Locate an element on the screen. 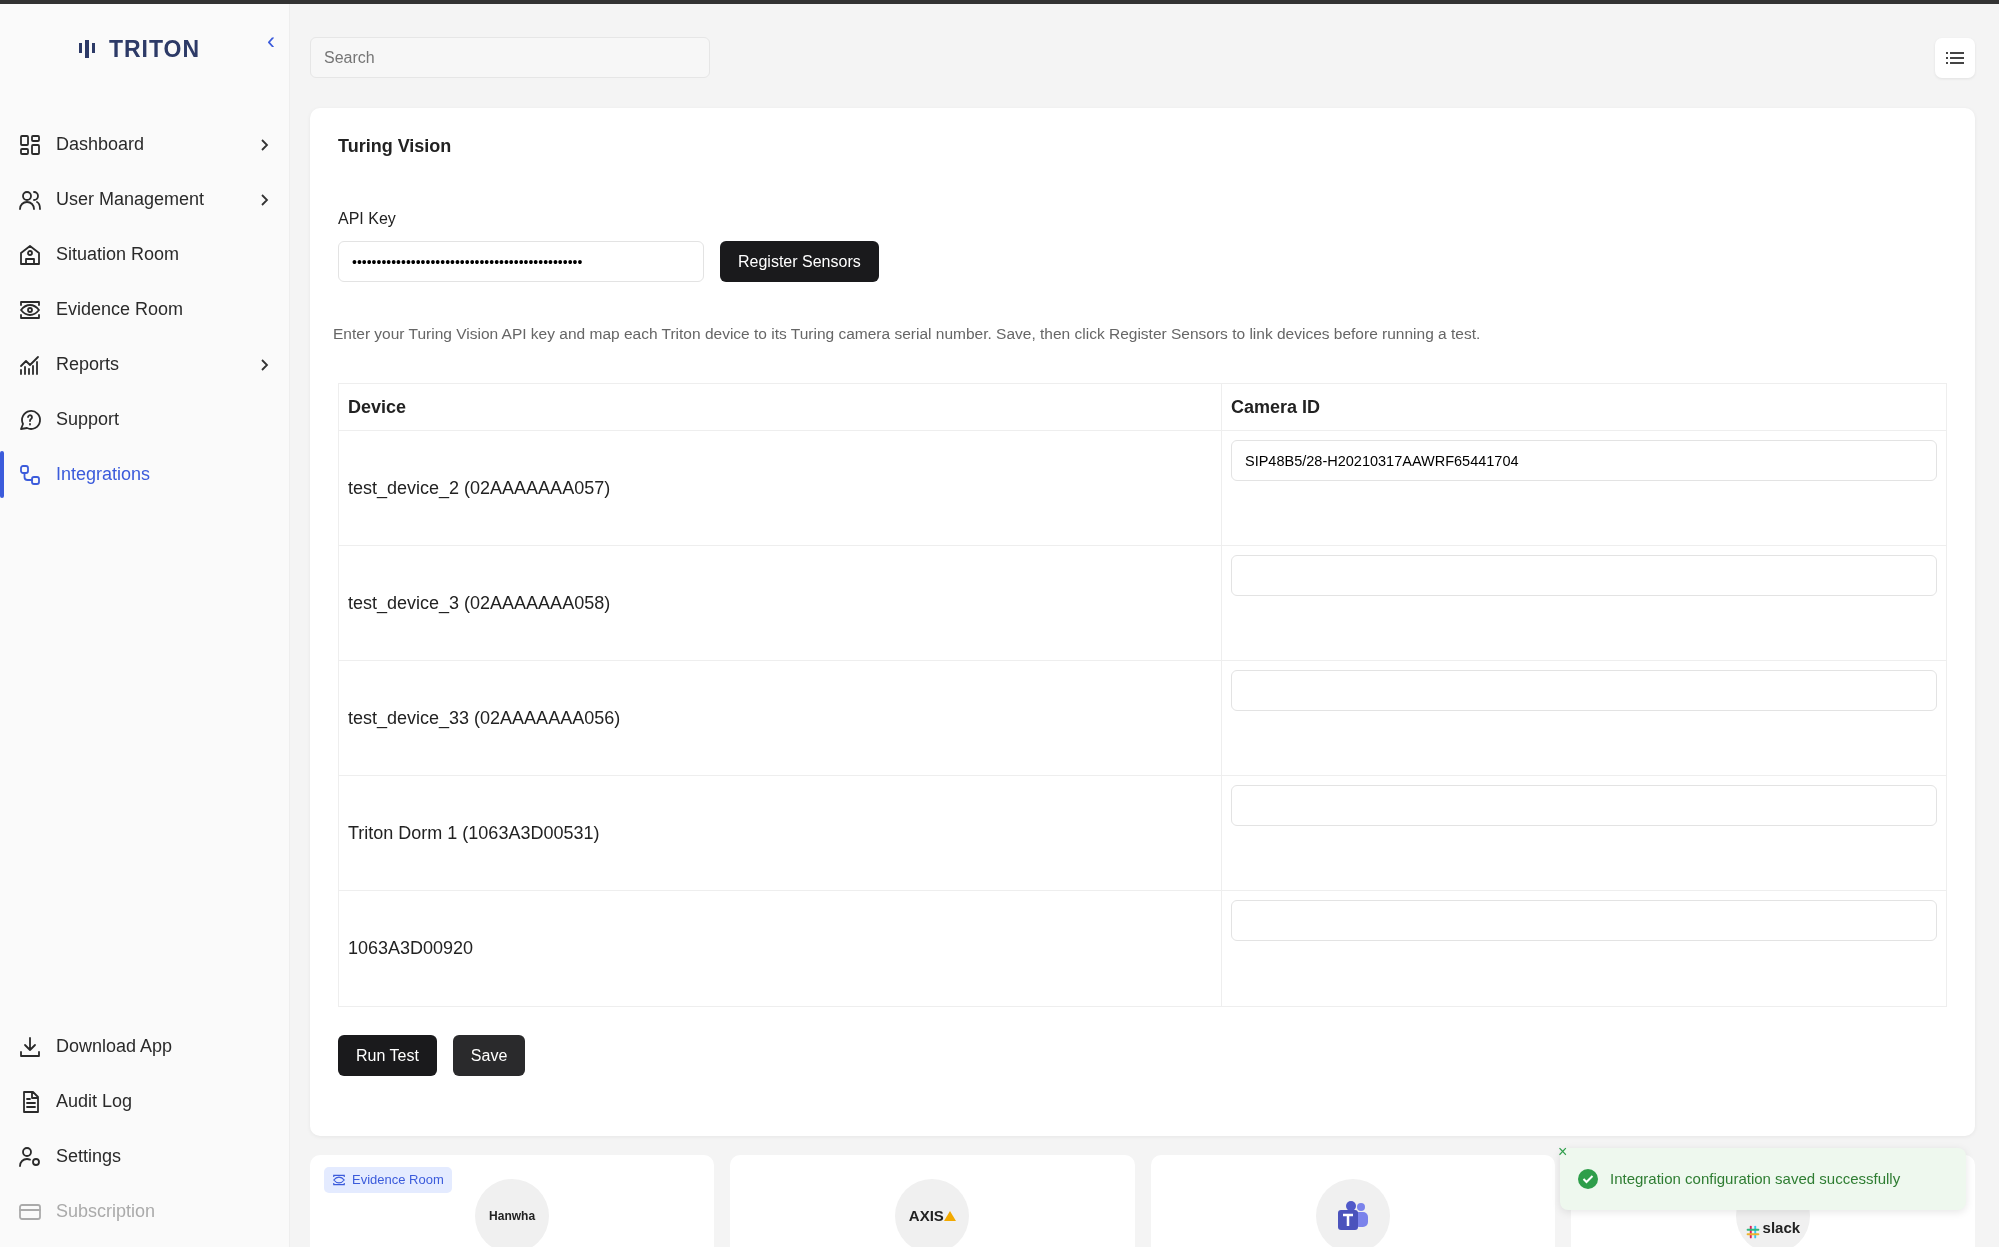 This screenshot has width=1999, height=1247. sidebar-item: Evidence Room is located at coordinates (144, 309).